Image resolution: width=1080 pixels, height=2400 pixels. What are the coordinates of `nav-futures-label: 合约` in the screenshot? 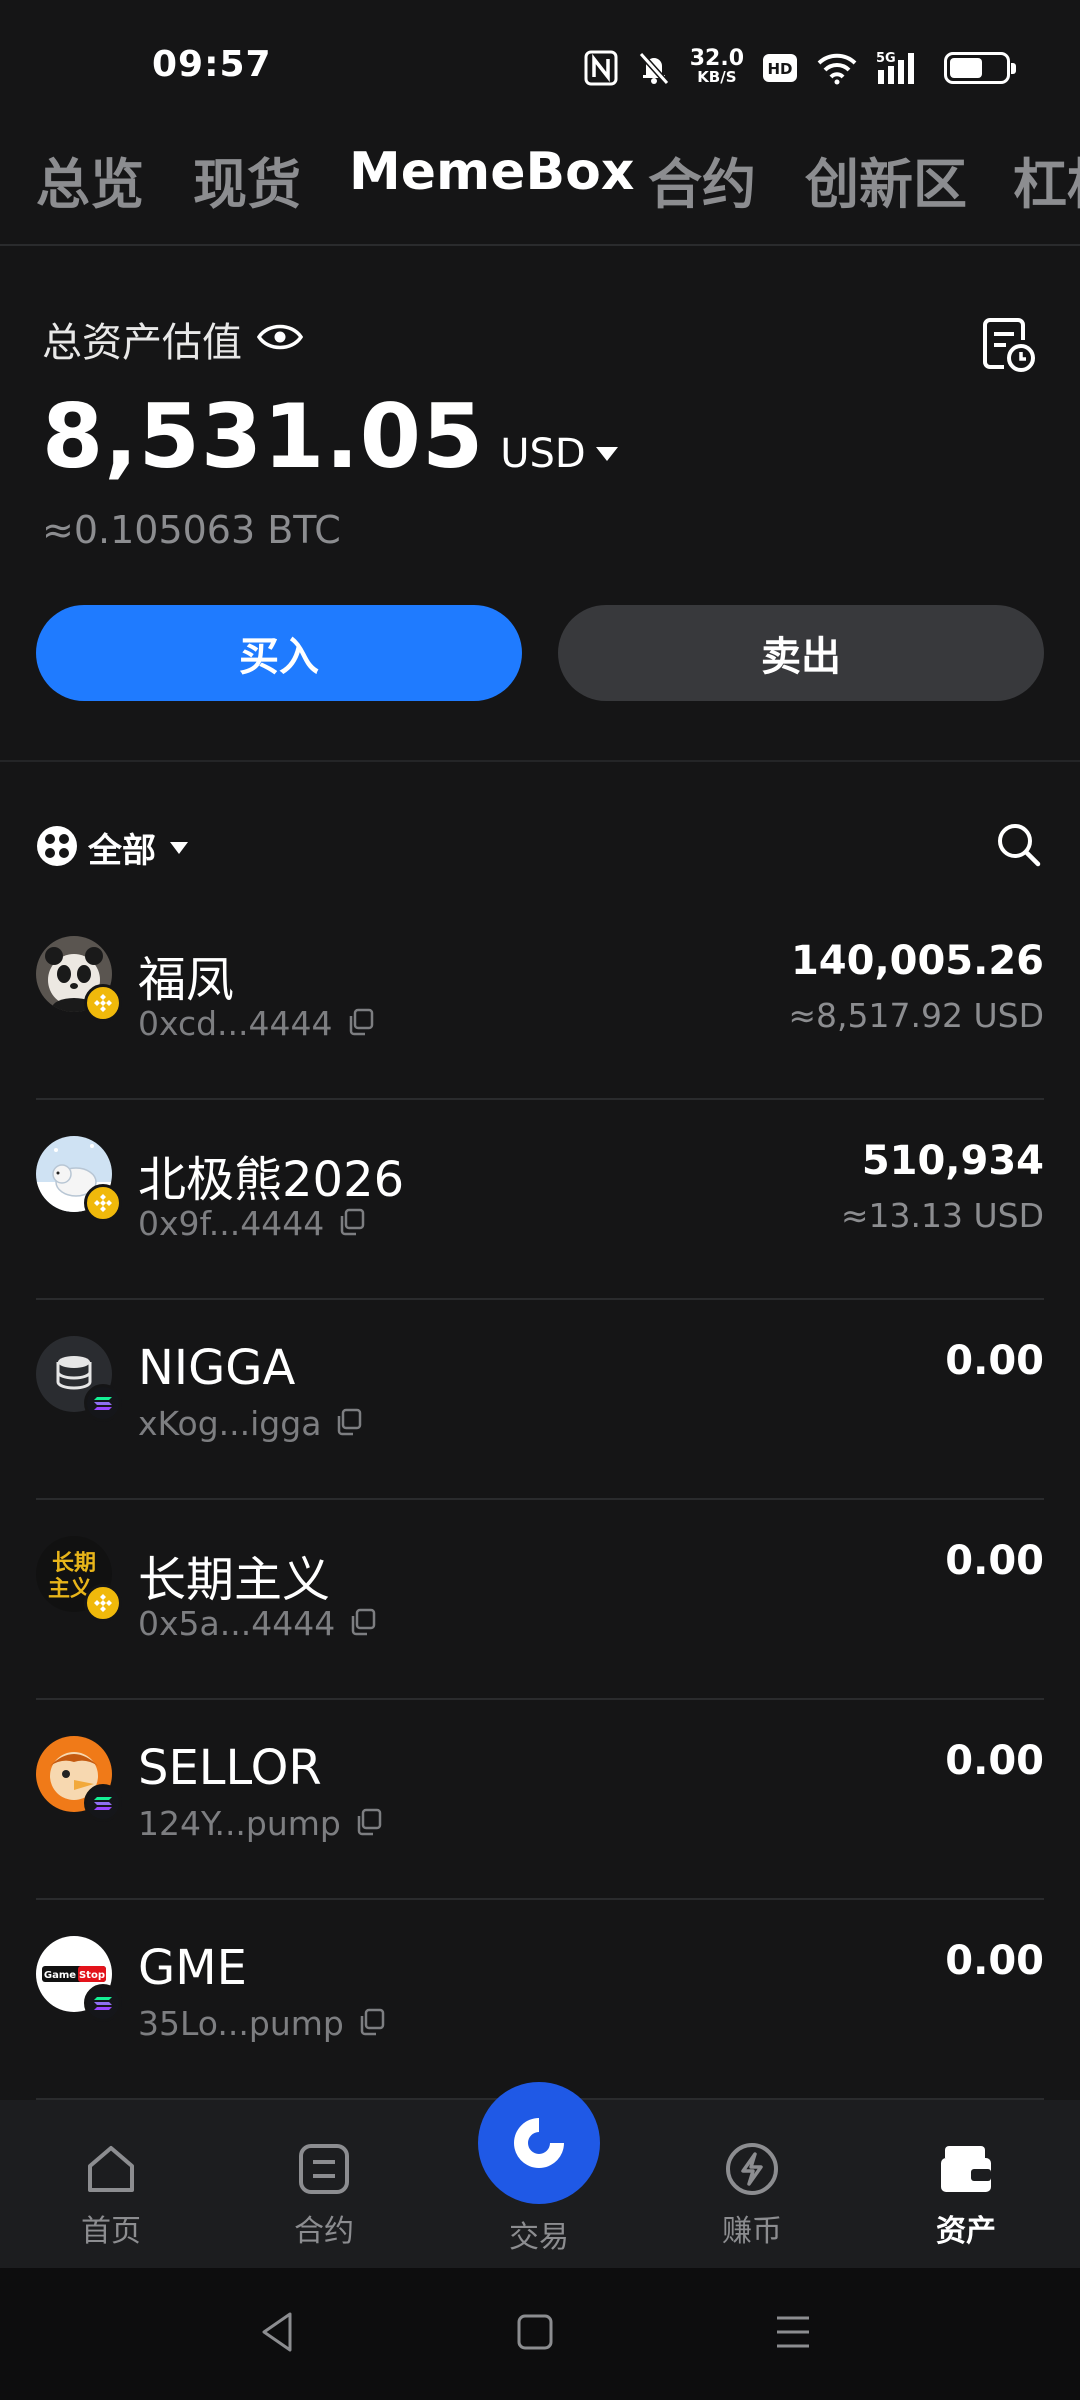 It's located at (324, 2231).